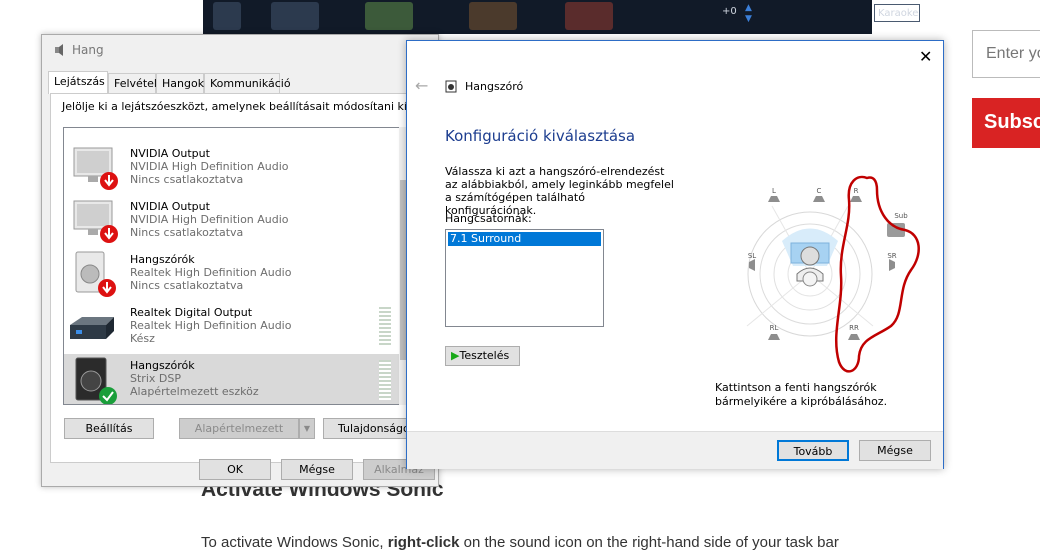 Image resolution: width=1040 pixels, height=551 pixels. I want to click on device-name: Realtek Digital Output, so click(191, 312).